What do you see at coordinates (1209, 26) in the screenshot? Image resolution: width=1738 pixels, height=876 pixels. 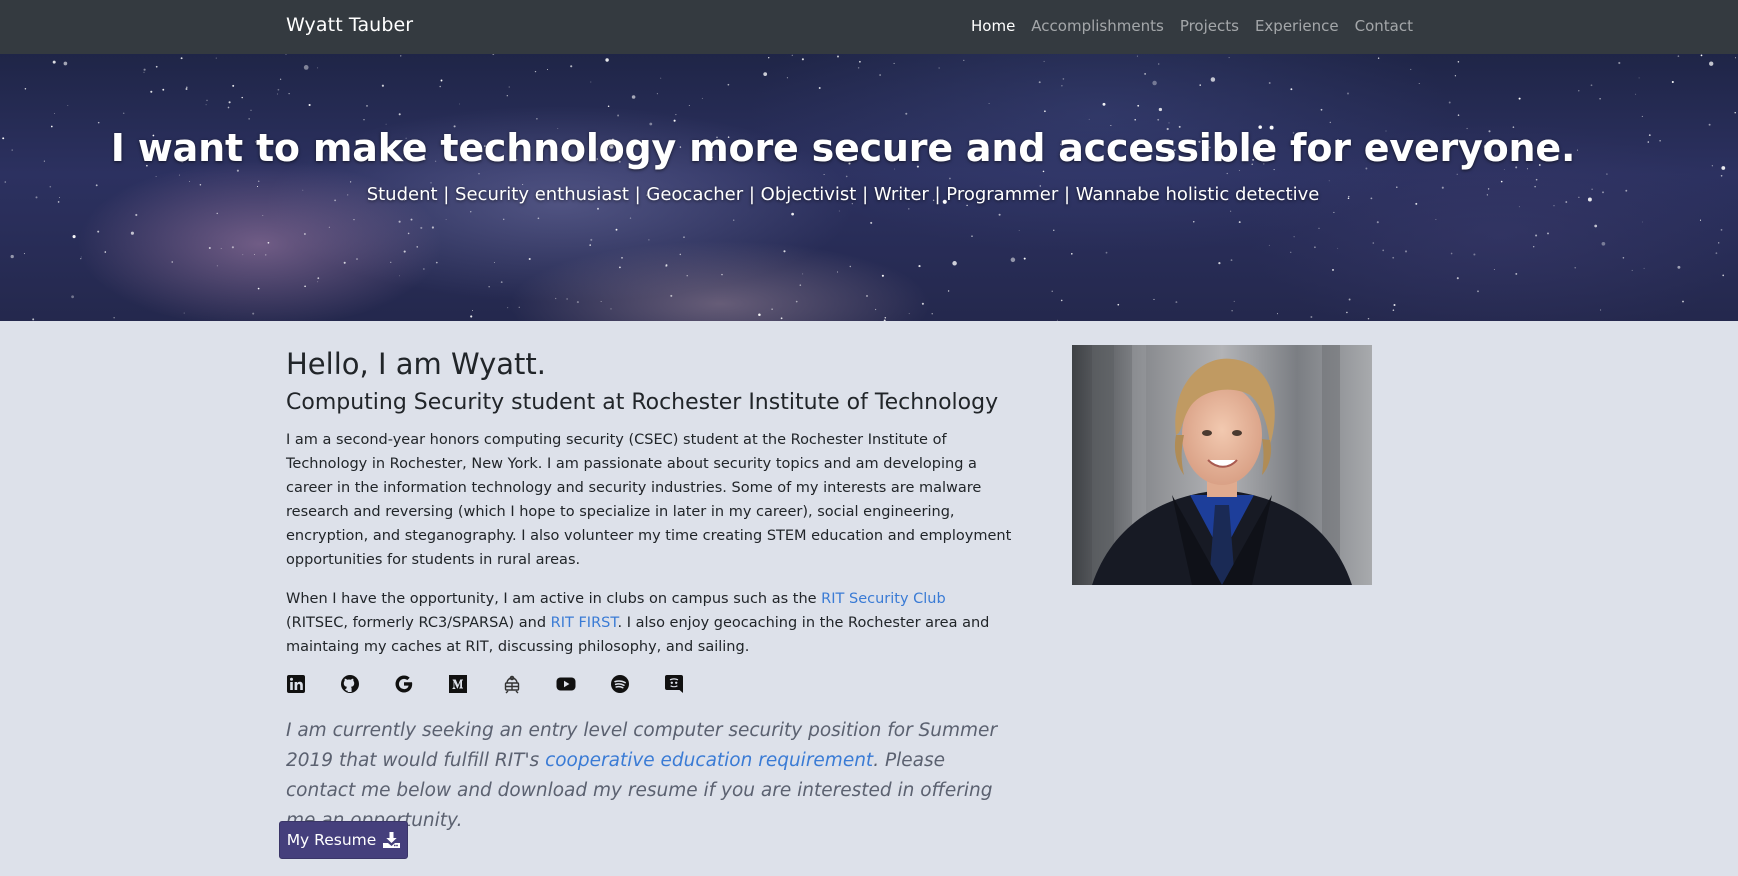 I see `nav-link-projects: Projects` at bounding box center [1209, 26].